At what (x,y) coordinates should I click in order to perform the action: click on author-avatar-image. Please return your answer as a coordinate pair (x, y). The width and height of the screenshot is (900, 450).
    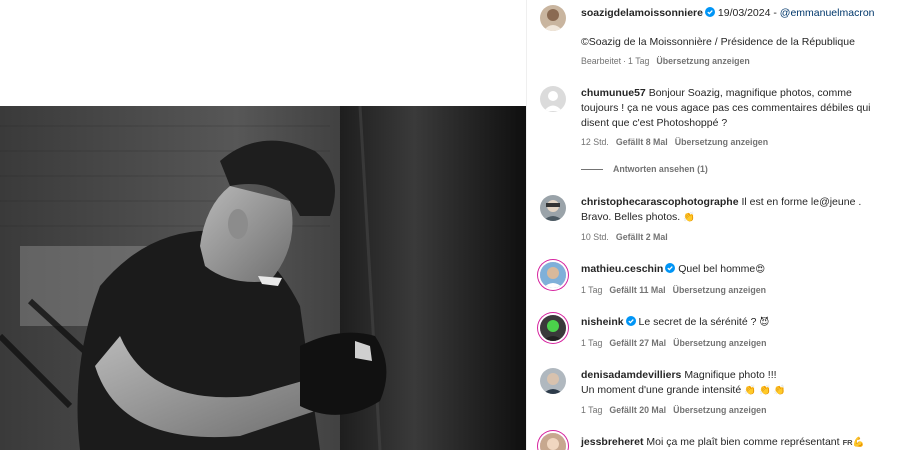
    Looking at the image, I should click on (553, 18).